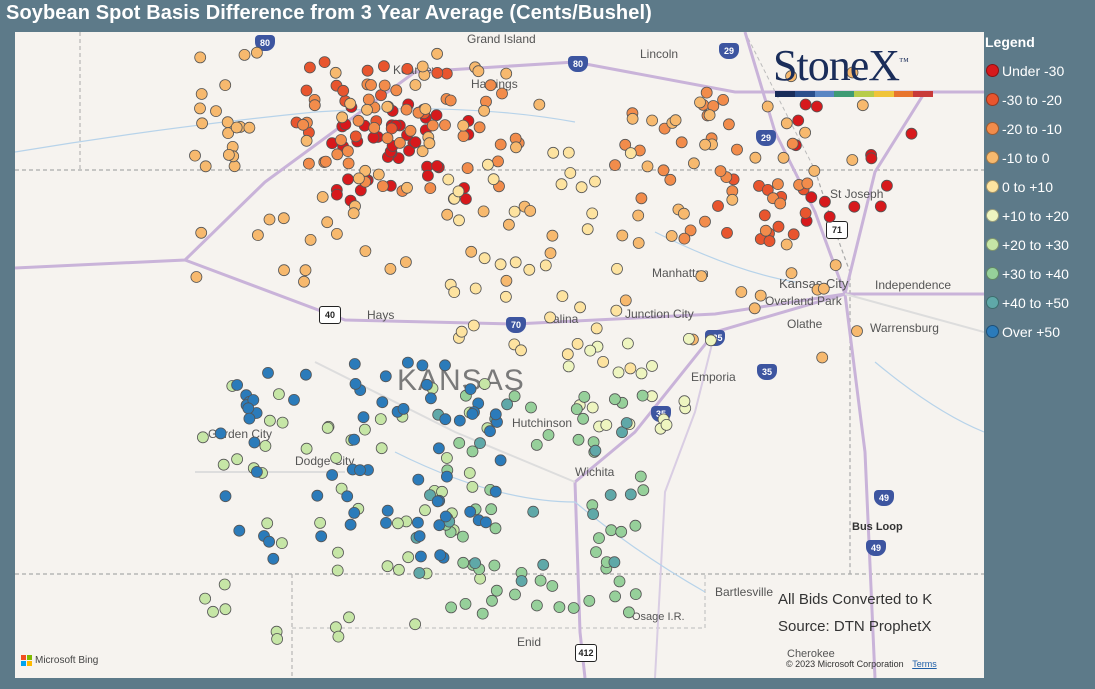  I want to click on terms-link: Terms, so click(924, 664).